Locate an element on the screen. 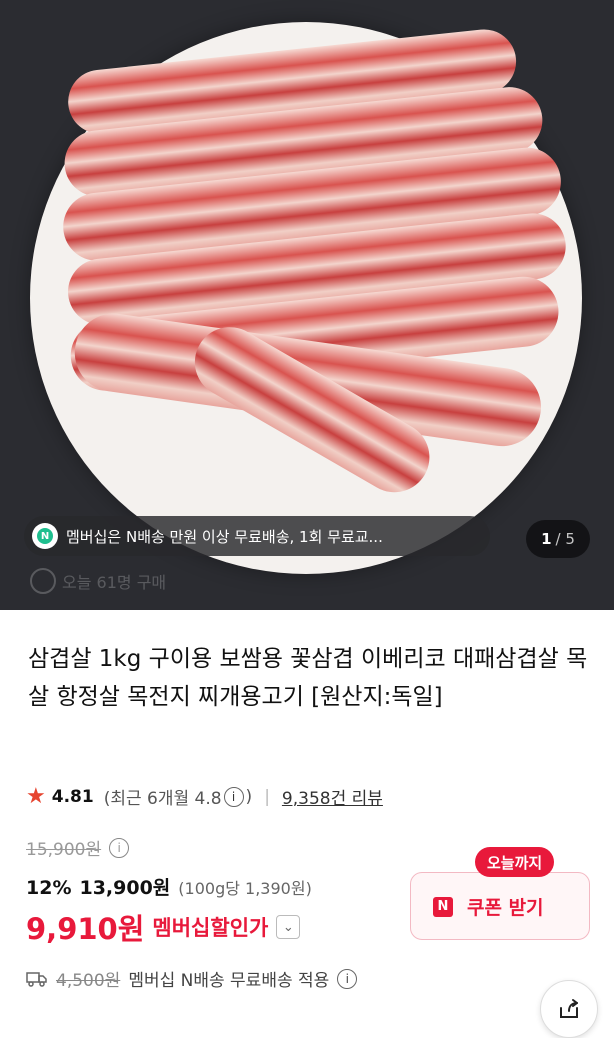 This screenshot has width=614, height=1038. rating-row: ★ 4.81 (최근 6개월 4.8 i ) | 9,358건 리뷰 is located at coordinates (204, 796).